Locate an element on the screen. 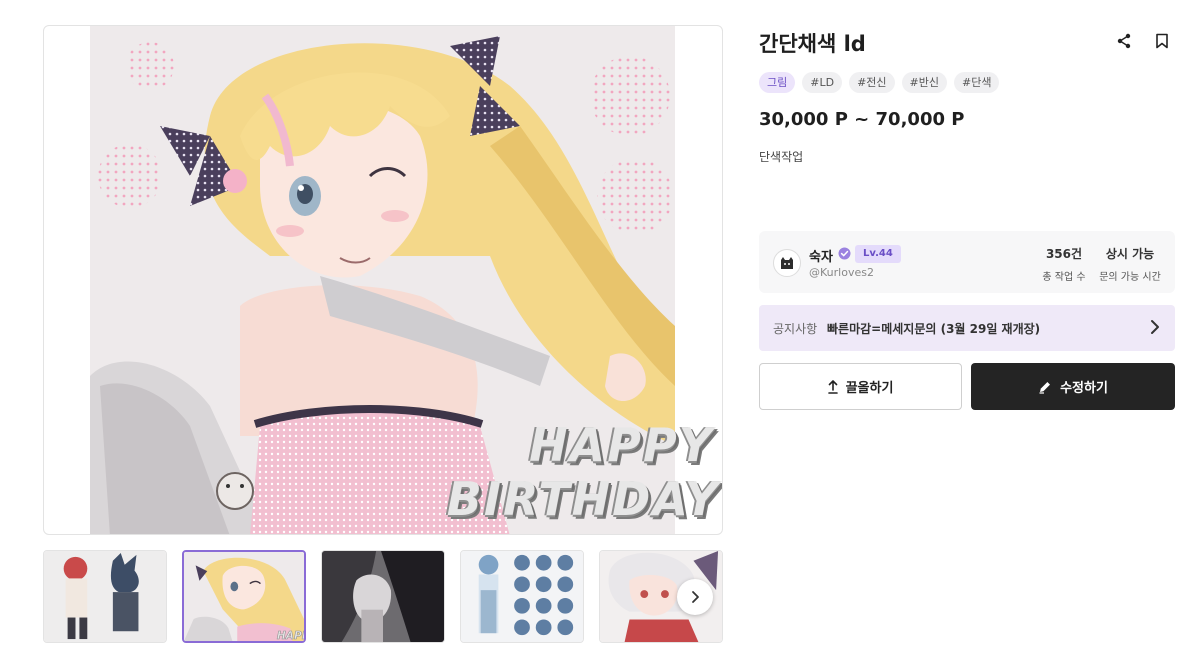 This screenshot has height=664, width=1200. artwork-overlay-text-line1: HAPPY is located at coordinates (621, 445).